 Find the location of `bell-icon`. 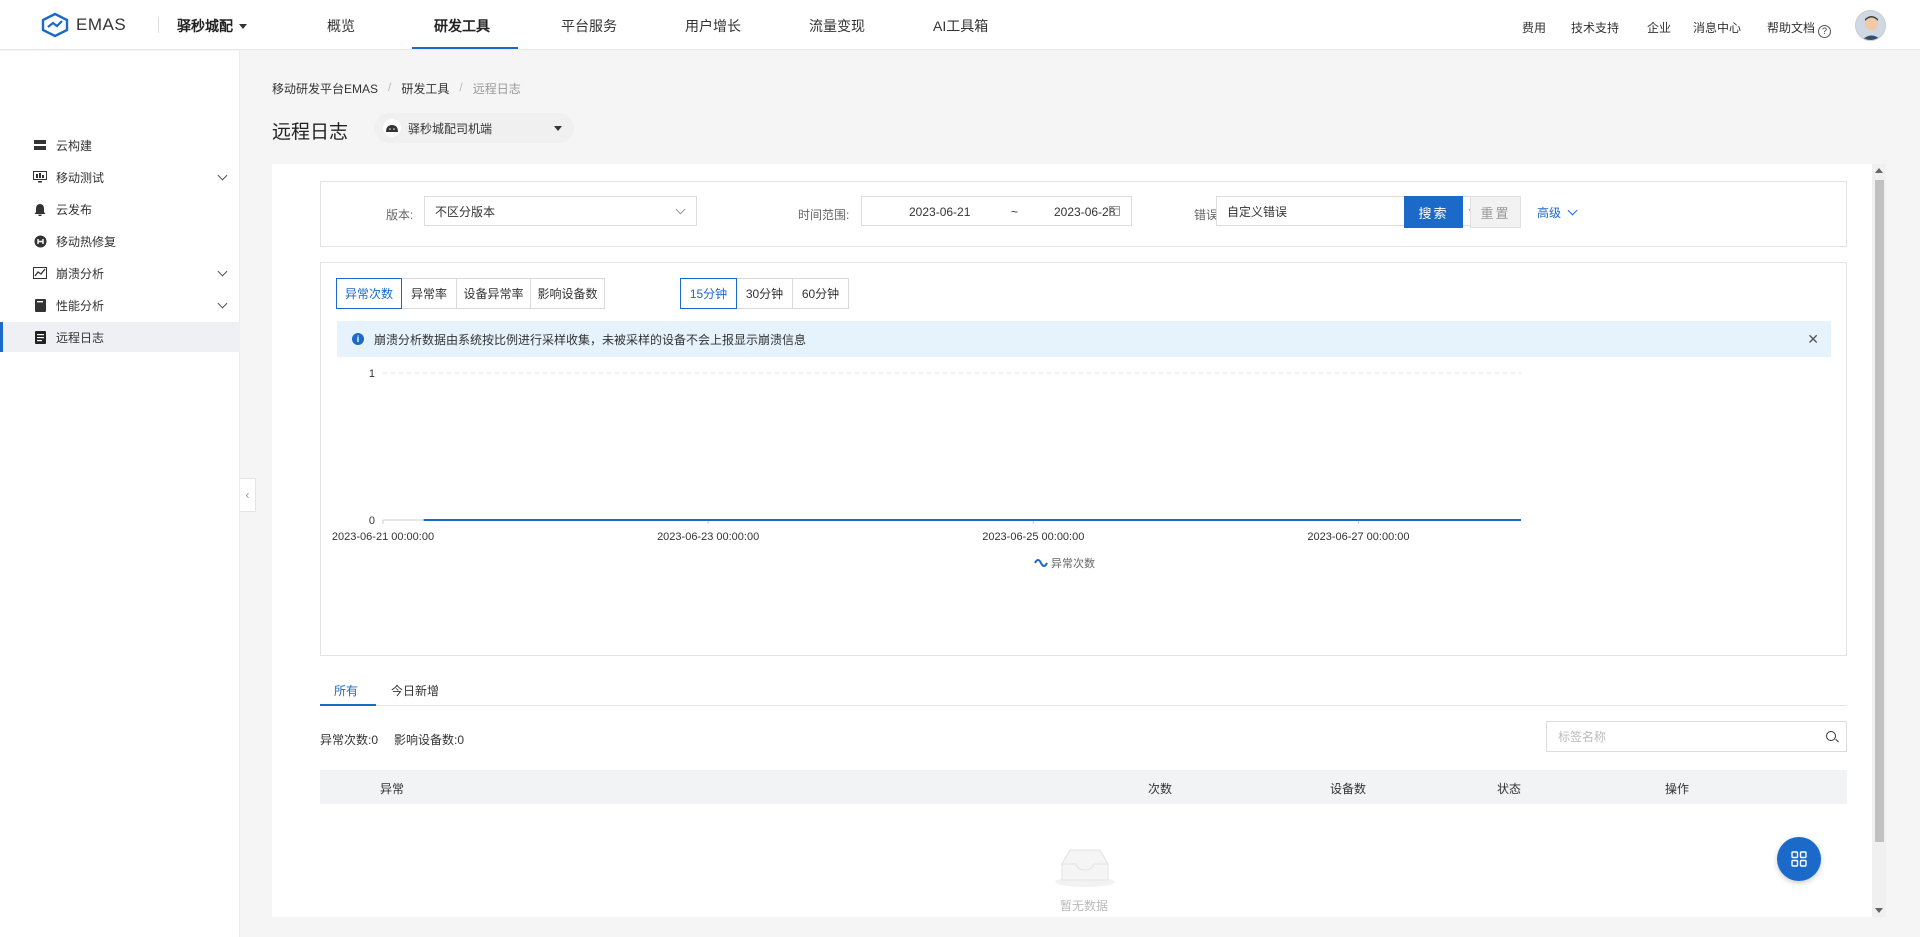

bell-icon is located at coordinates (40, 209).